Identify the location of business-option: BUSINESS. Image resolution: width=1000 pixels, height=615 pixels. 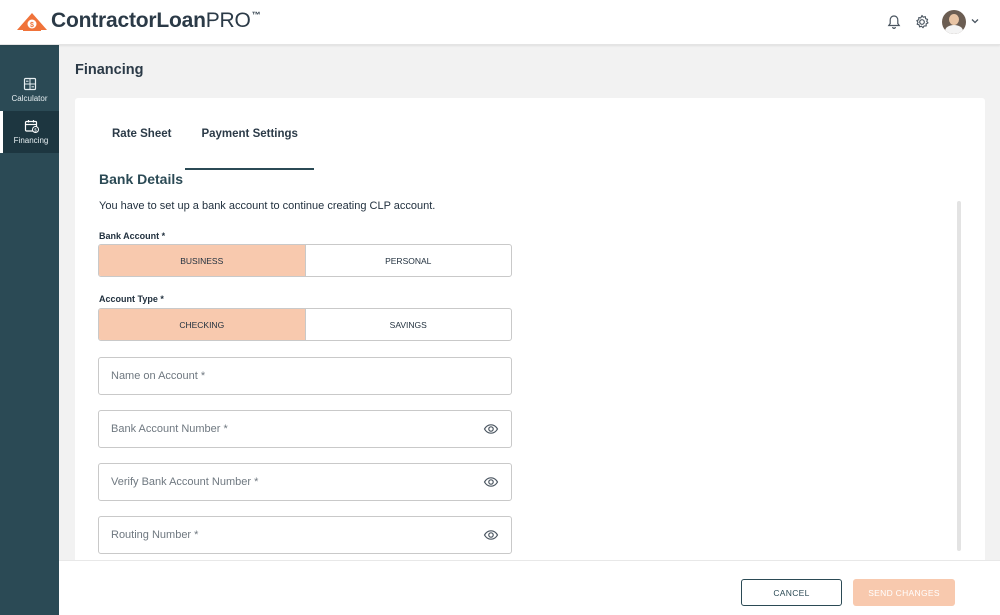
(202, 260).